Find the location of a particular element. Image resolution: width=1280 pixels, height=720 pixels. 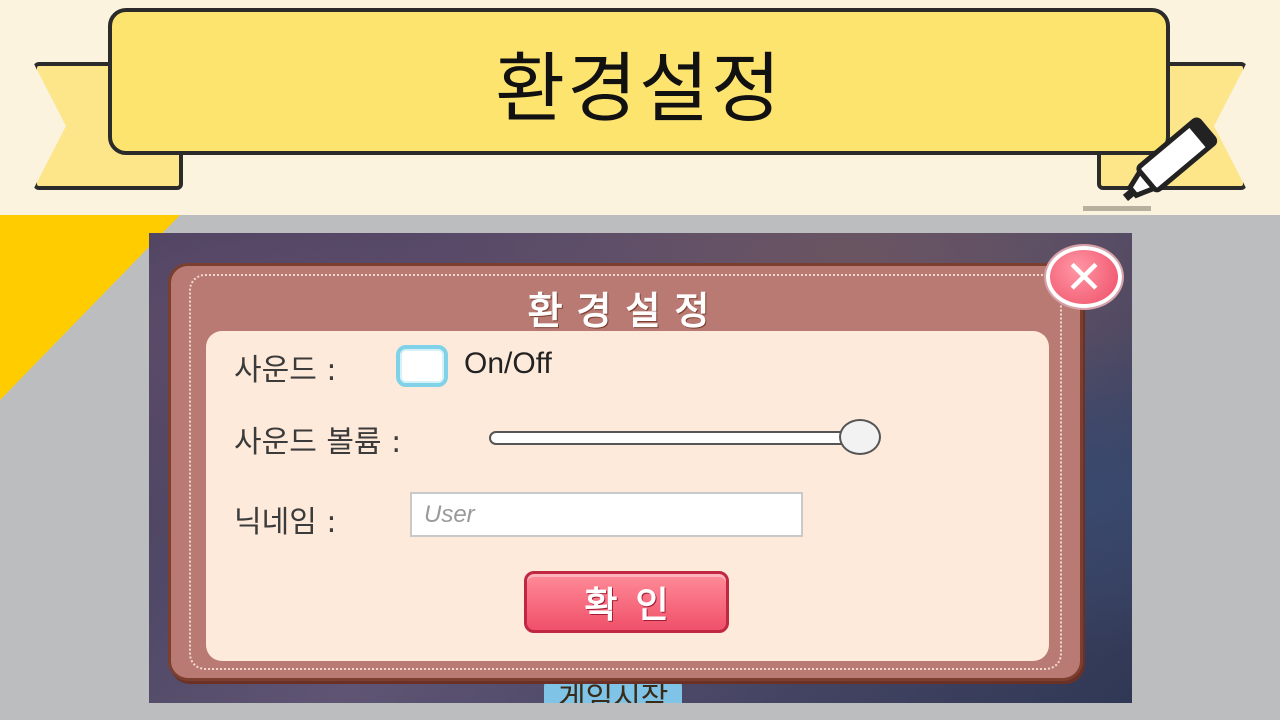

close-button: ✕ is located at coordinates (1084, 277).